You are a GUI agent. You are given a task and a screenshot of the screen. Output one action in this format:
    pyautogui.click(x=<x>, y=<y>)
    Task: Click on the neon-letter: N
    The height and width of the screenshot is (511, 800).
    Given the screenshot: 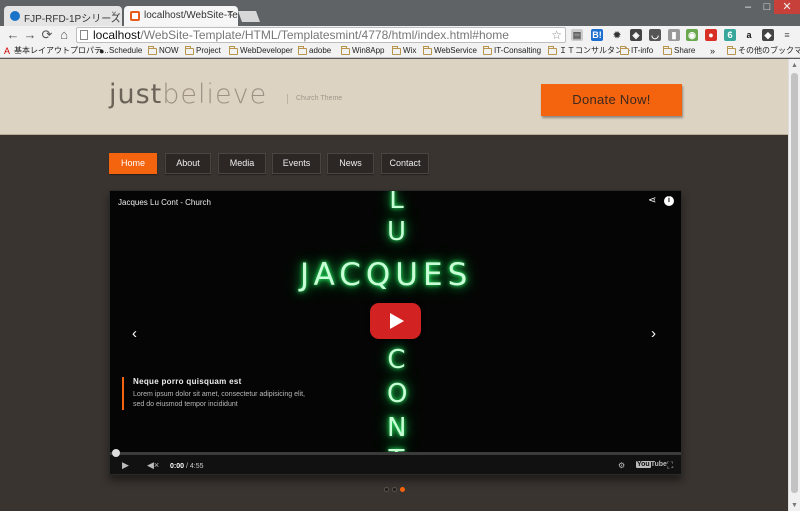 What is the action you would take?
    pyautogui.click(x=399, y=428)
    